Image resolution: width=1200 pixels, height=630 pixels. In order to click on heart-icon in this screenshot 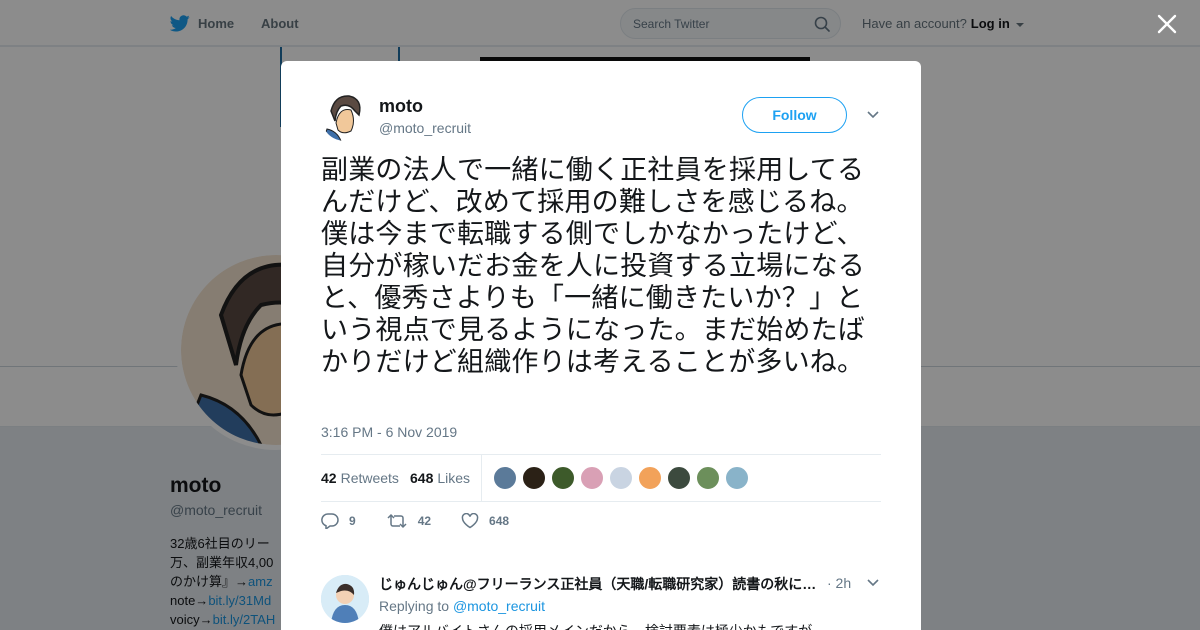, I will do `click(470, 521)`.